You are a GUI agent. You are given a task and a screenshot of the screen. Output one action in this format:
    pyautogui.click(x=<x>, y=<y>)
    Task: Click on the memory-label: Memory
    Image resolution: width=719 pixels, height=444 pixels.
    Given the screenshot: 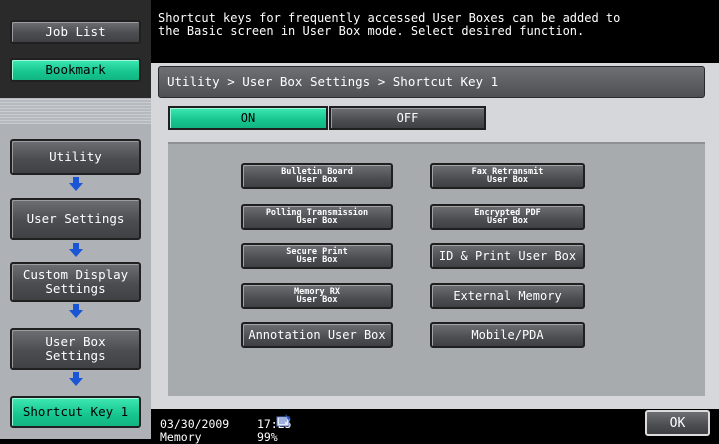 What is the action you would take?
    pyautogui.click(x=181, y=437)
    